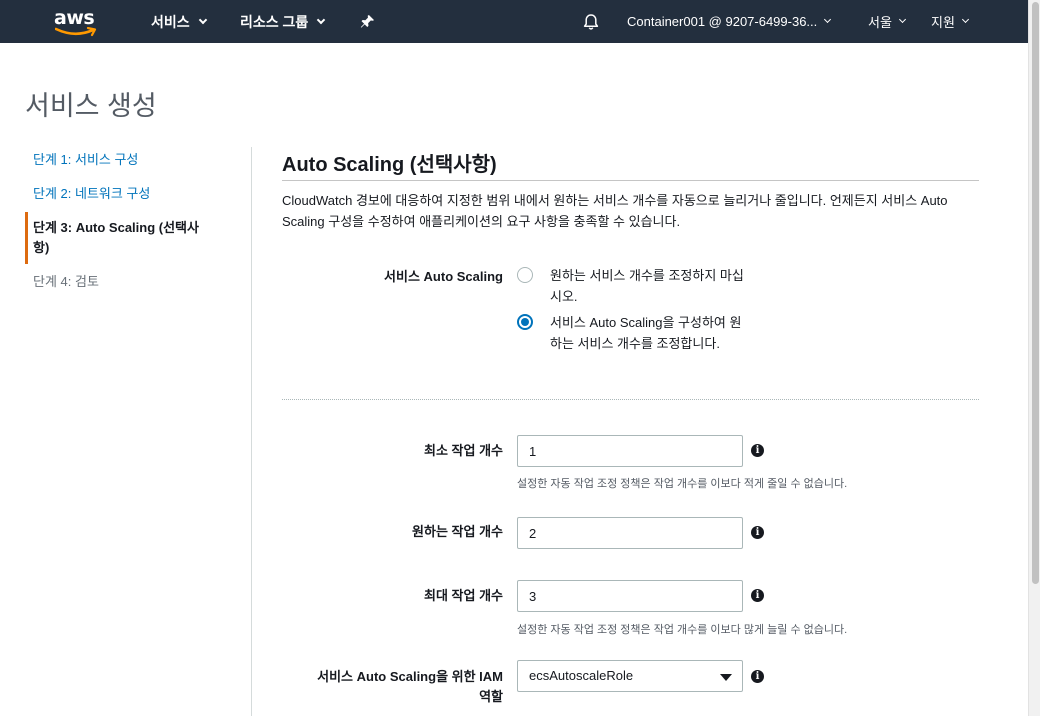 This screenshot has width=1040, height=716. What do you see at coordinates (389, 165) in the screenshot?
I see `section-title: Auto Scaling (선택사항)` at bounding box center [389, 165].